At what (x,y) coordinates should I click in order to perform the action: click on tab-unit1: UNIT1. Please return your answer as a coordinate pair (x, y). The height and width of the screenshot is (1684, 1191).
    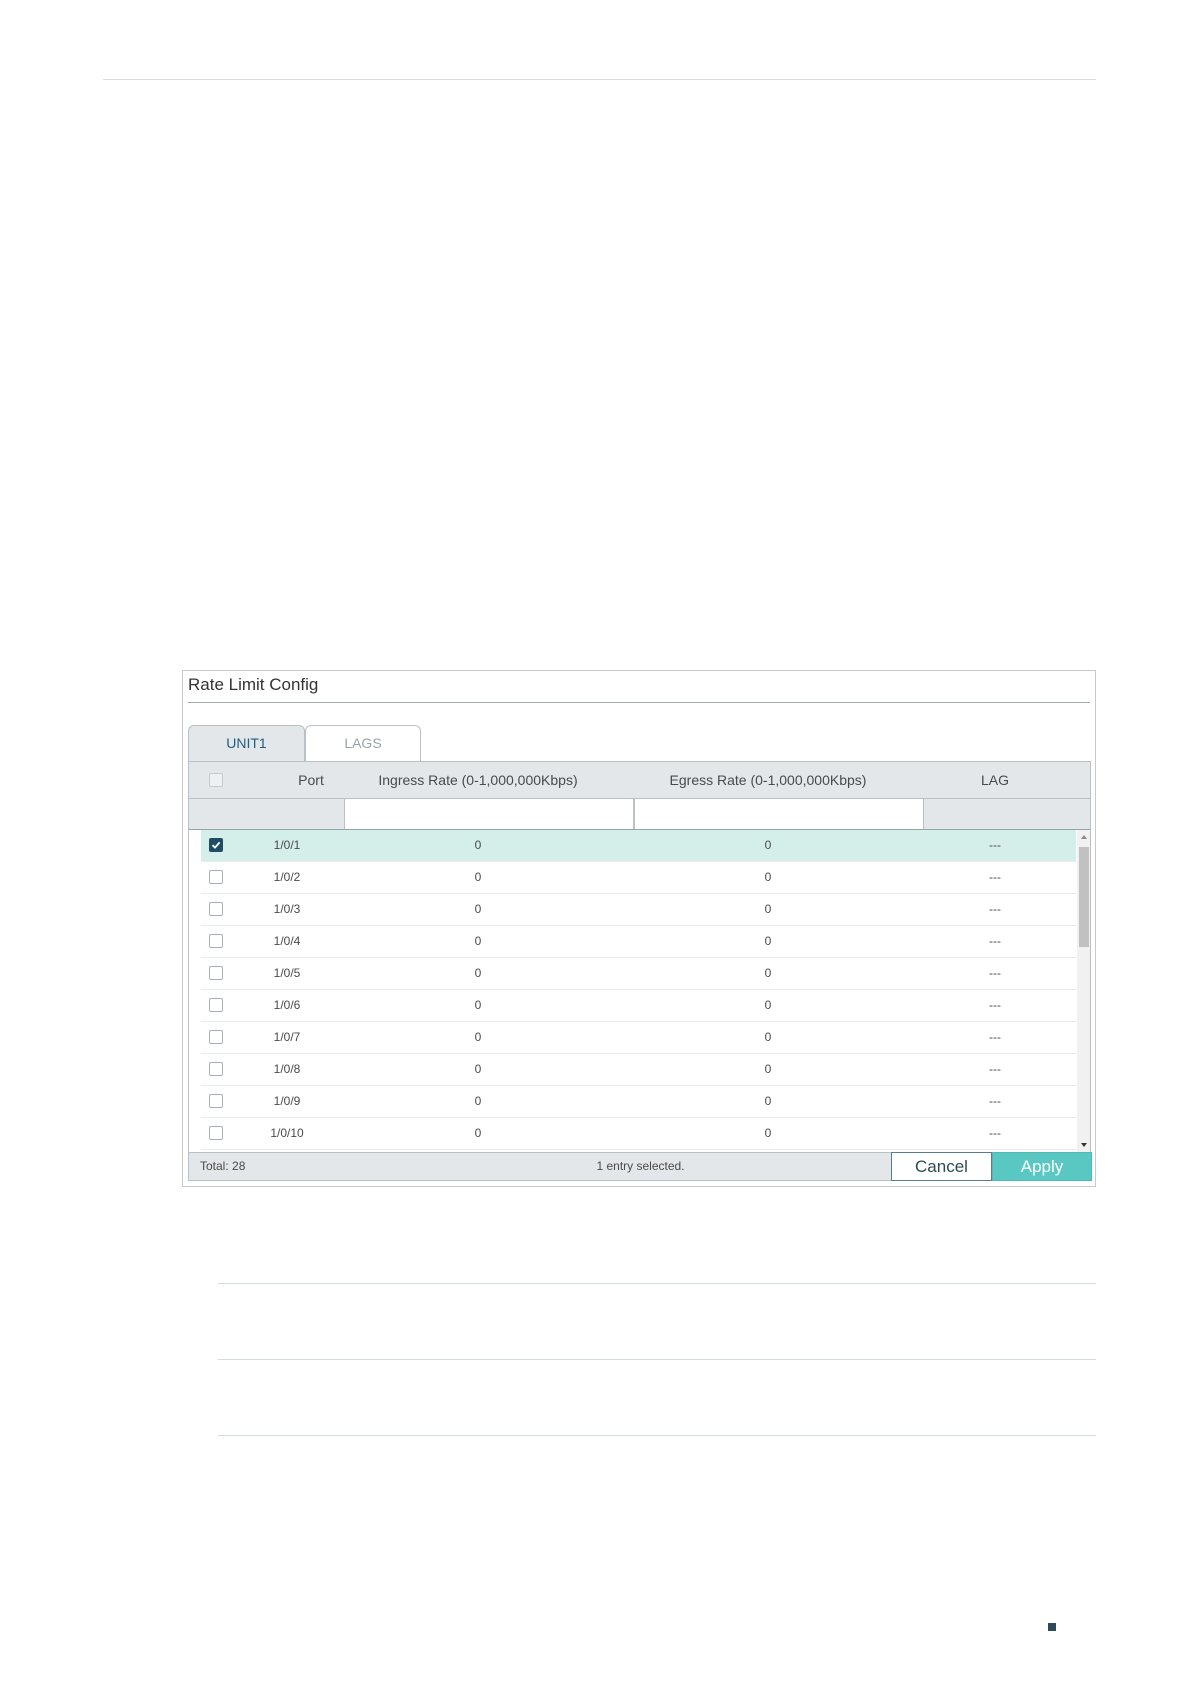
    Looking at the image, I should click on (246, 743).